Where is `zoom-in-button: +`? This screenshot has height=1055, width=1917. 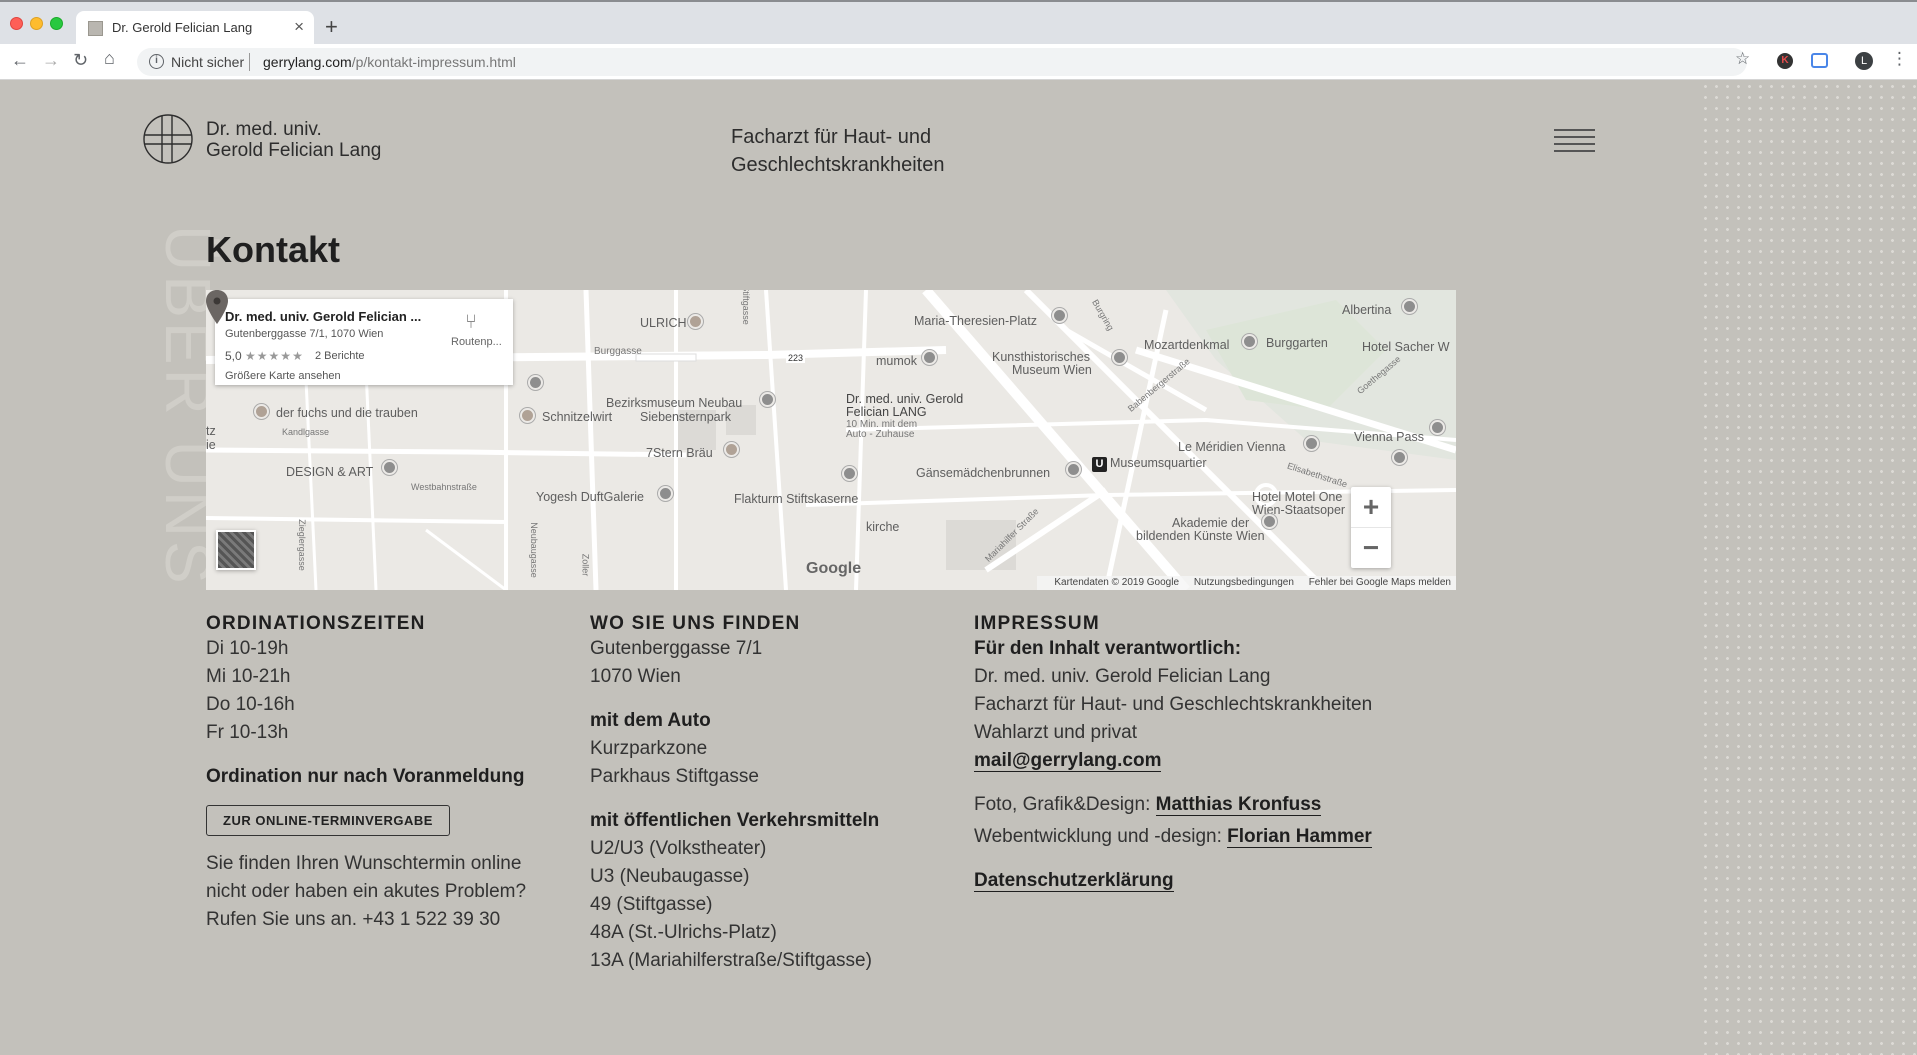
zoom-in-button: + is located at coordinates (1371, 507).